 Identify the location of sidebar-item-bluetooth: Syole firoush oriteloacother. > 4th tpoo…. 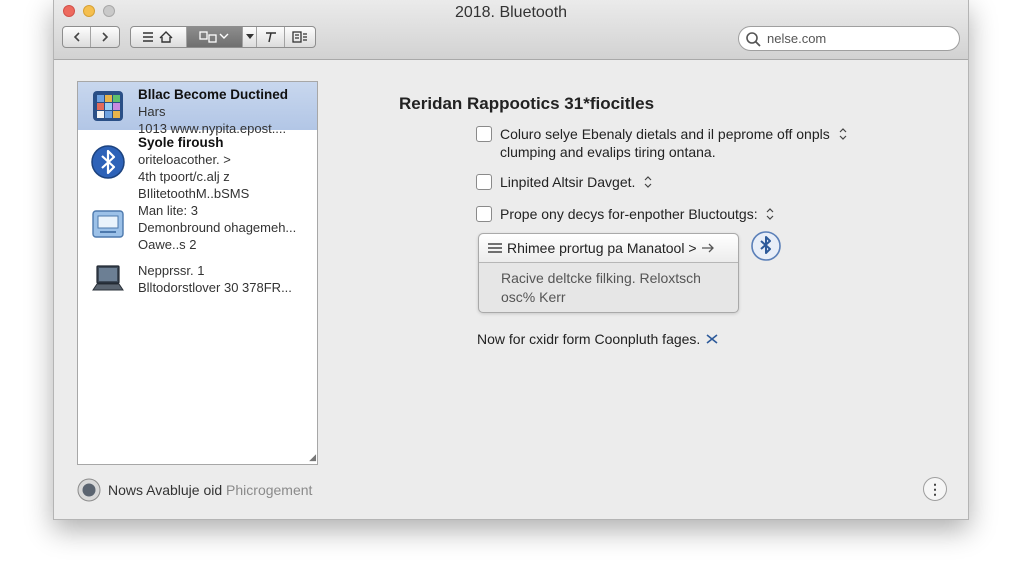
(197, 166).